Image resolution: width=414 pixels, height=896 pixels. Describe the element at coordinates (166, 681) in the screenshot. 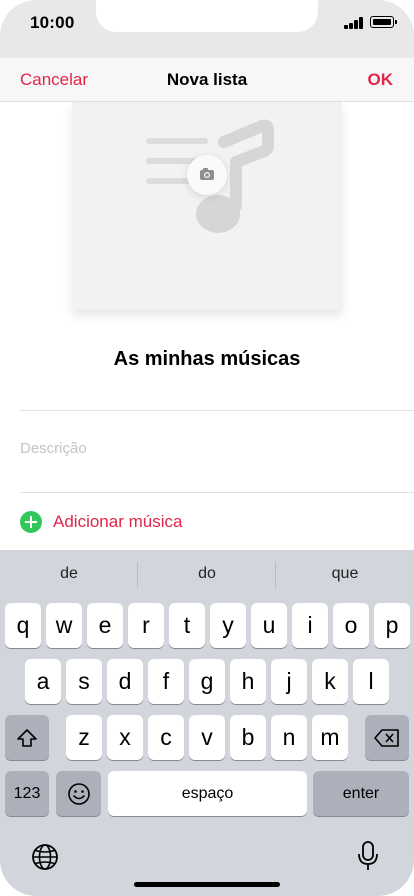

I see `key-f: f` at that location.